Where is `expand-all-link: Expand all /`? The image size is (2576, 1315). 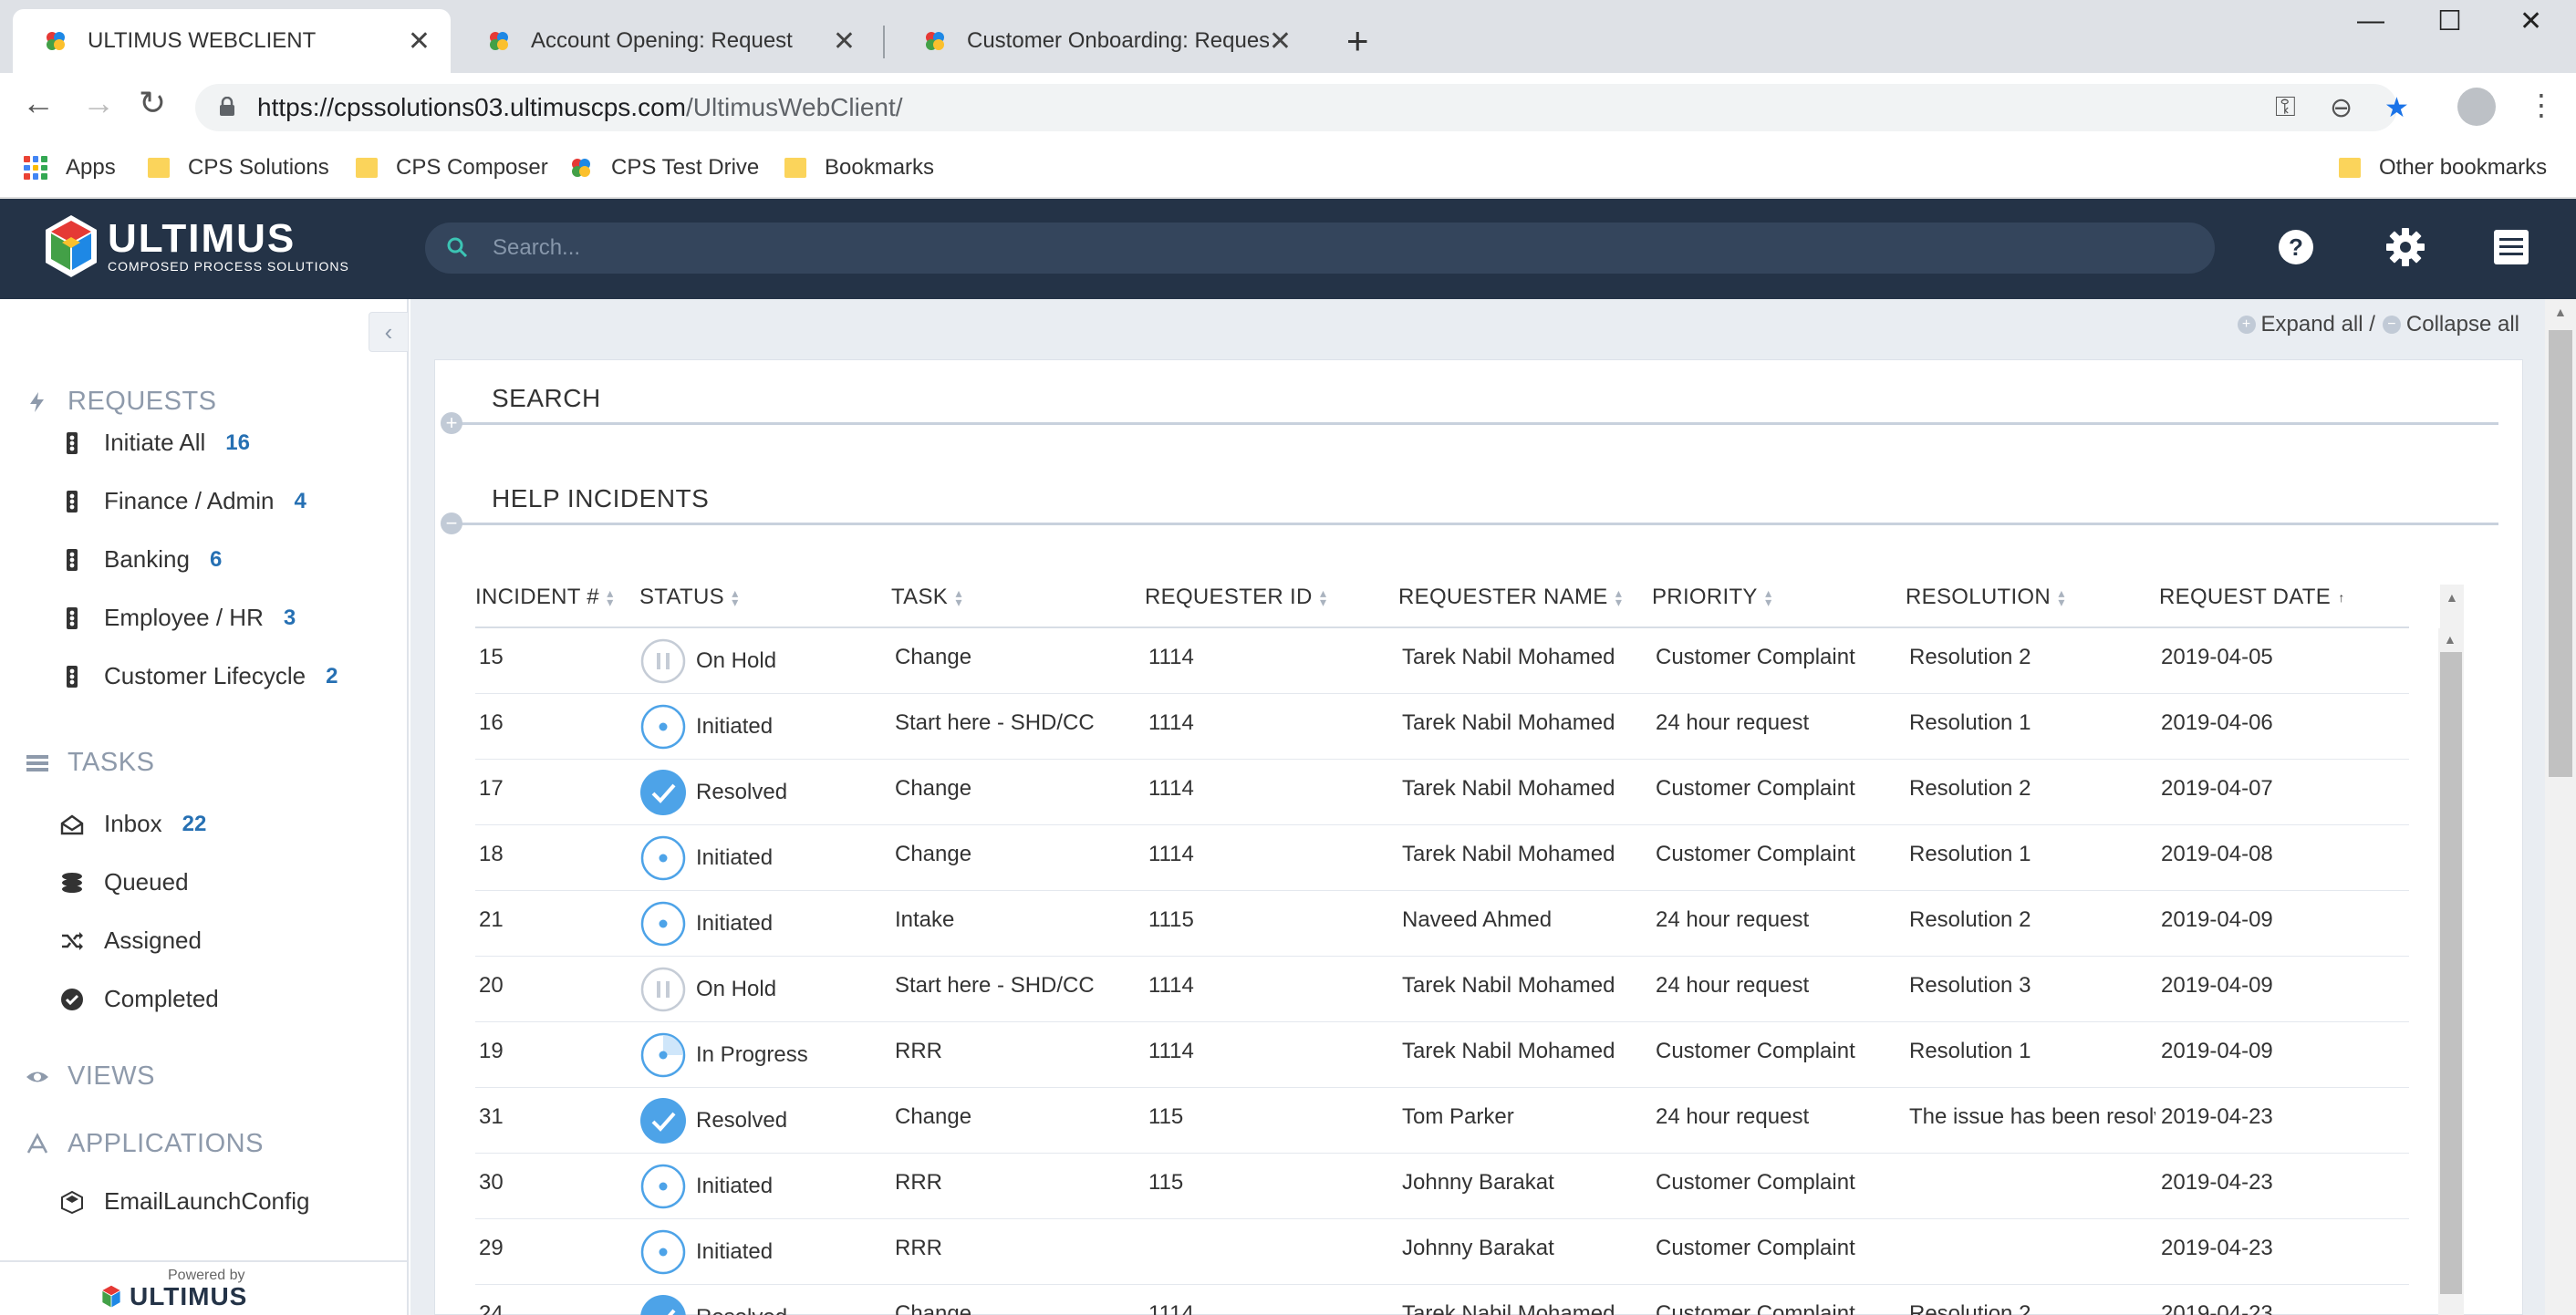
expand-all-link: Expand all / is located at coordinates (2318, 324).